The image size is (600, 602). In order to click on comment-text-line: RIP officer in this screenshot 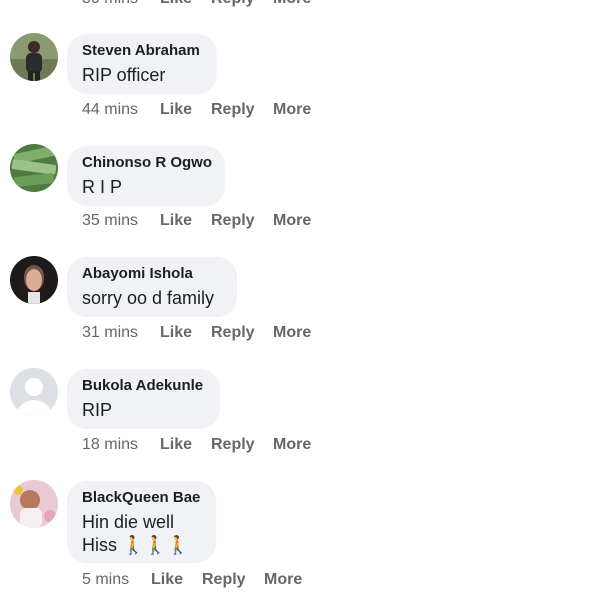, I will do `click(124, 75)`.